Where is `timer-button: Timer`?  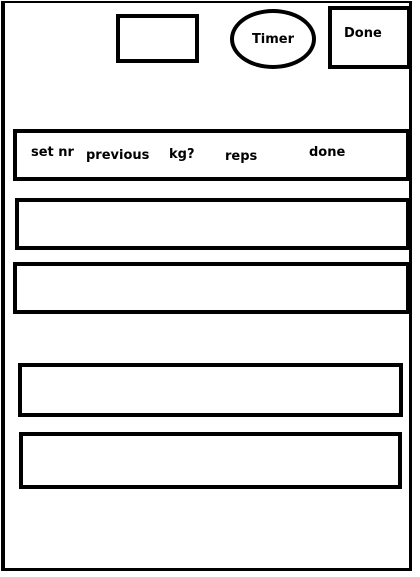 timer-button: Timer is located at coordinates (273, 39).